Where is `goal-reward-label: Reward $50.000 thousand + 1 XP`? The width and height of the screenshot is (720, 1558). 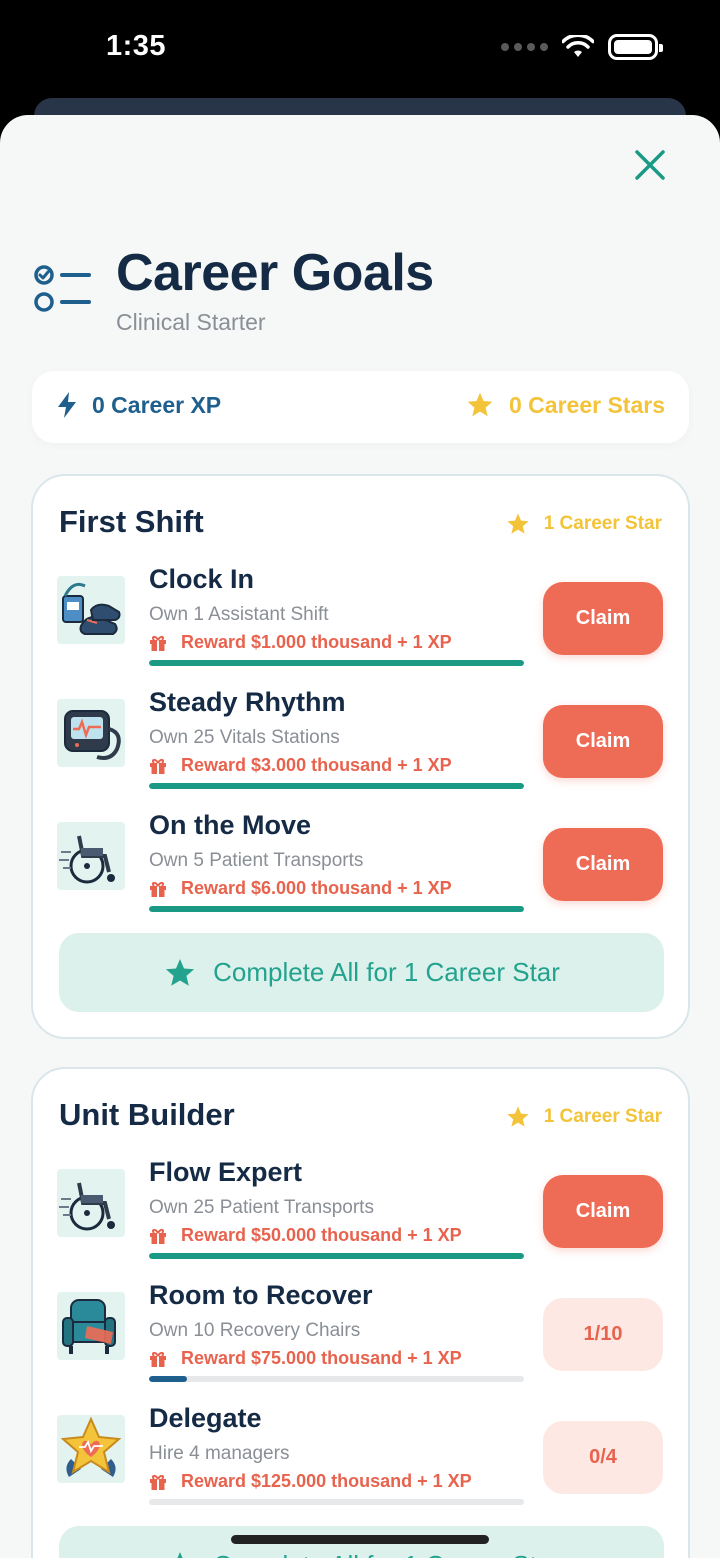
goal-reward-label: Reward $50.000 thousand + 1 XP is located at coordinates (321, 1235).